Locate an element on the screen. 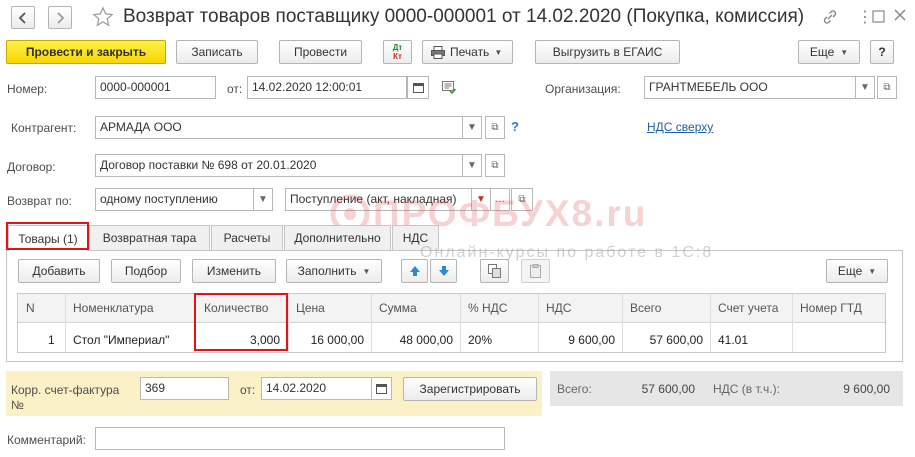 The height and width of the screenshot is (457, 915). column-header-item: Номенклатура is located at coordinates (113, 308).